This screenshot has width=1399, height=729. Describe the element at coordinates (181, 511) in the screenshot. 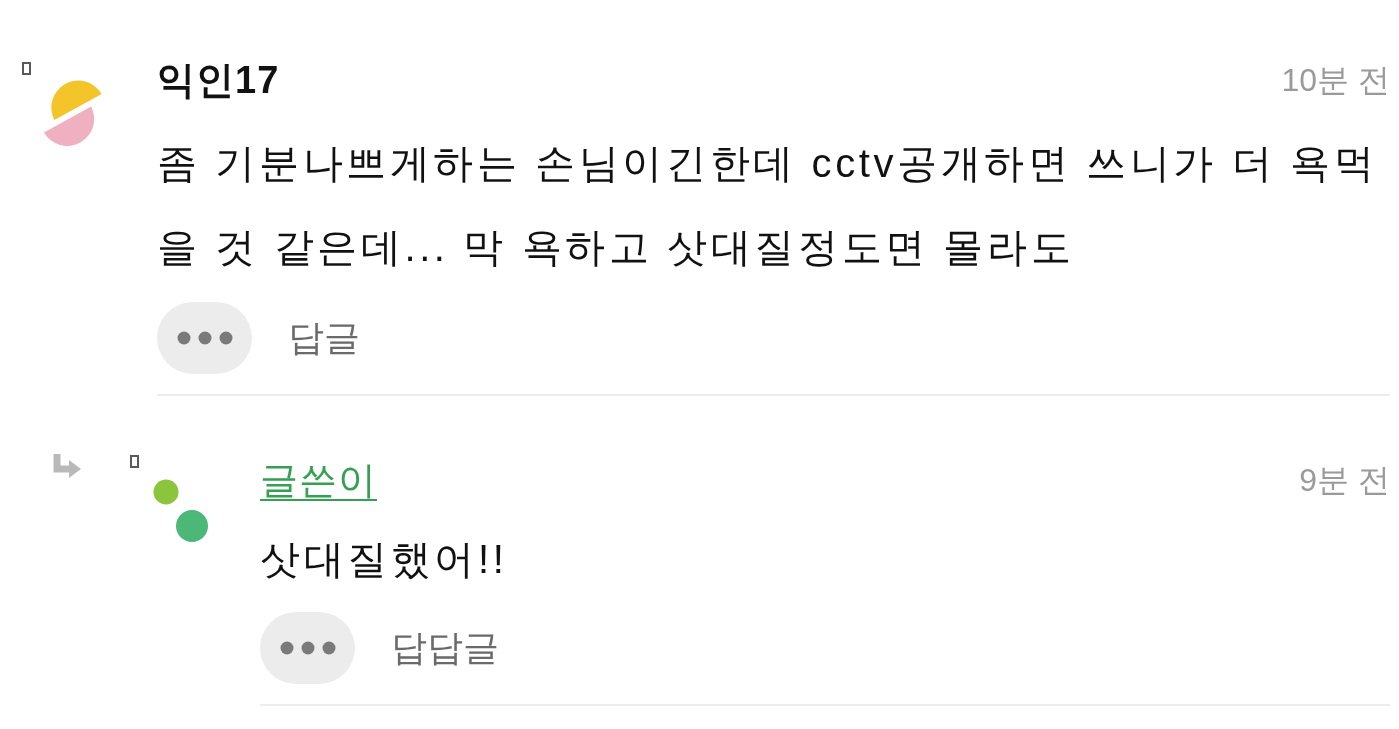

I see `avatar-icon` at that location.